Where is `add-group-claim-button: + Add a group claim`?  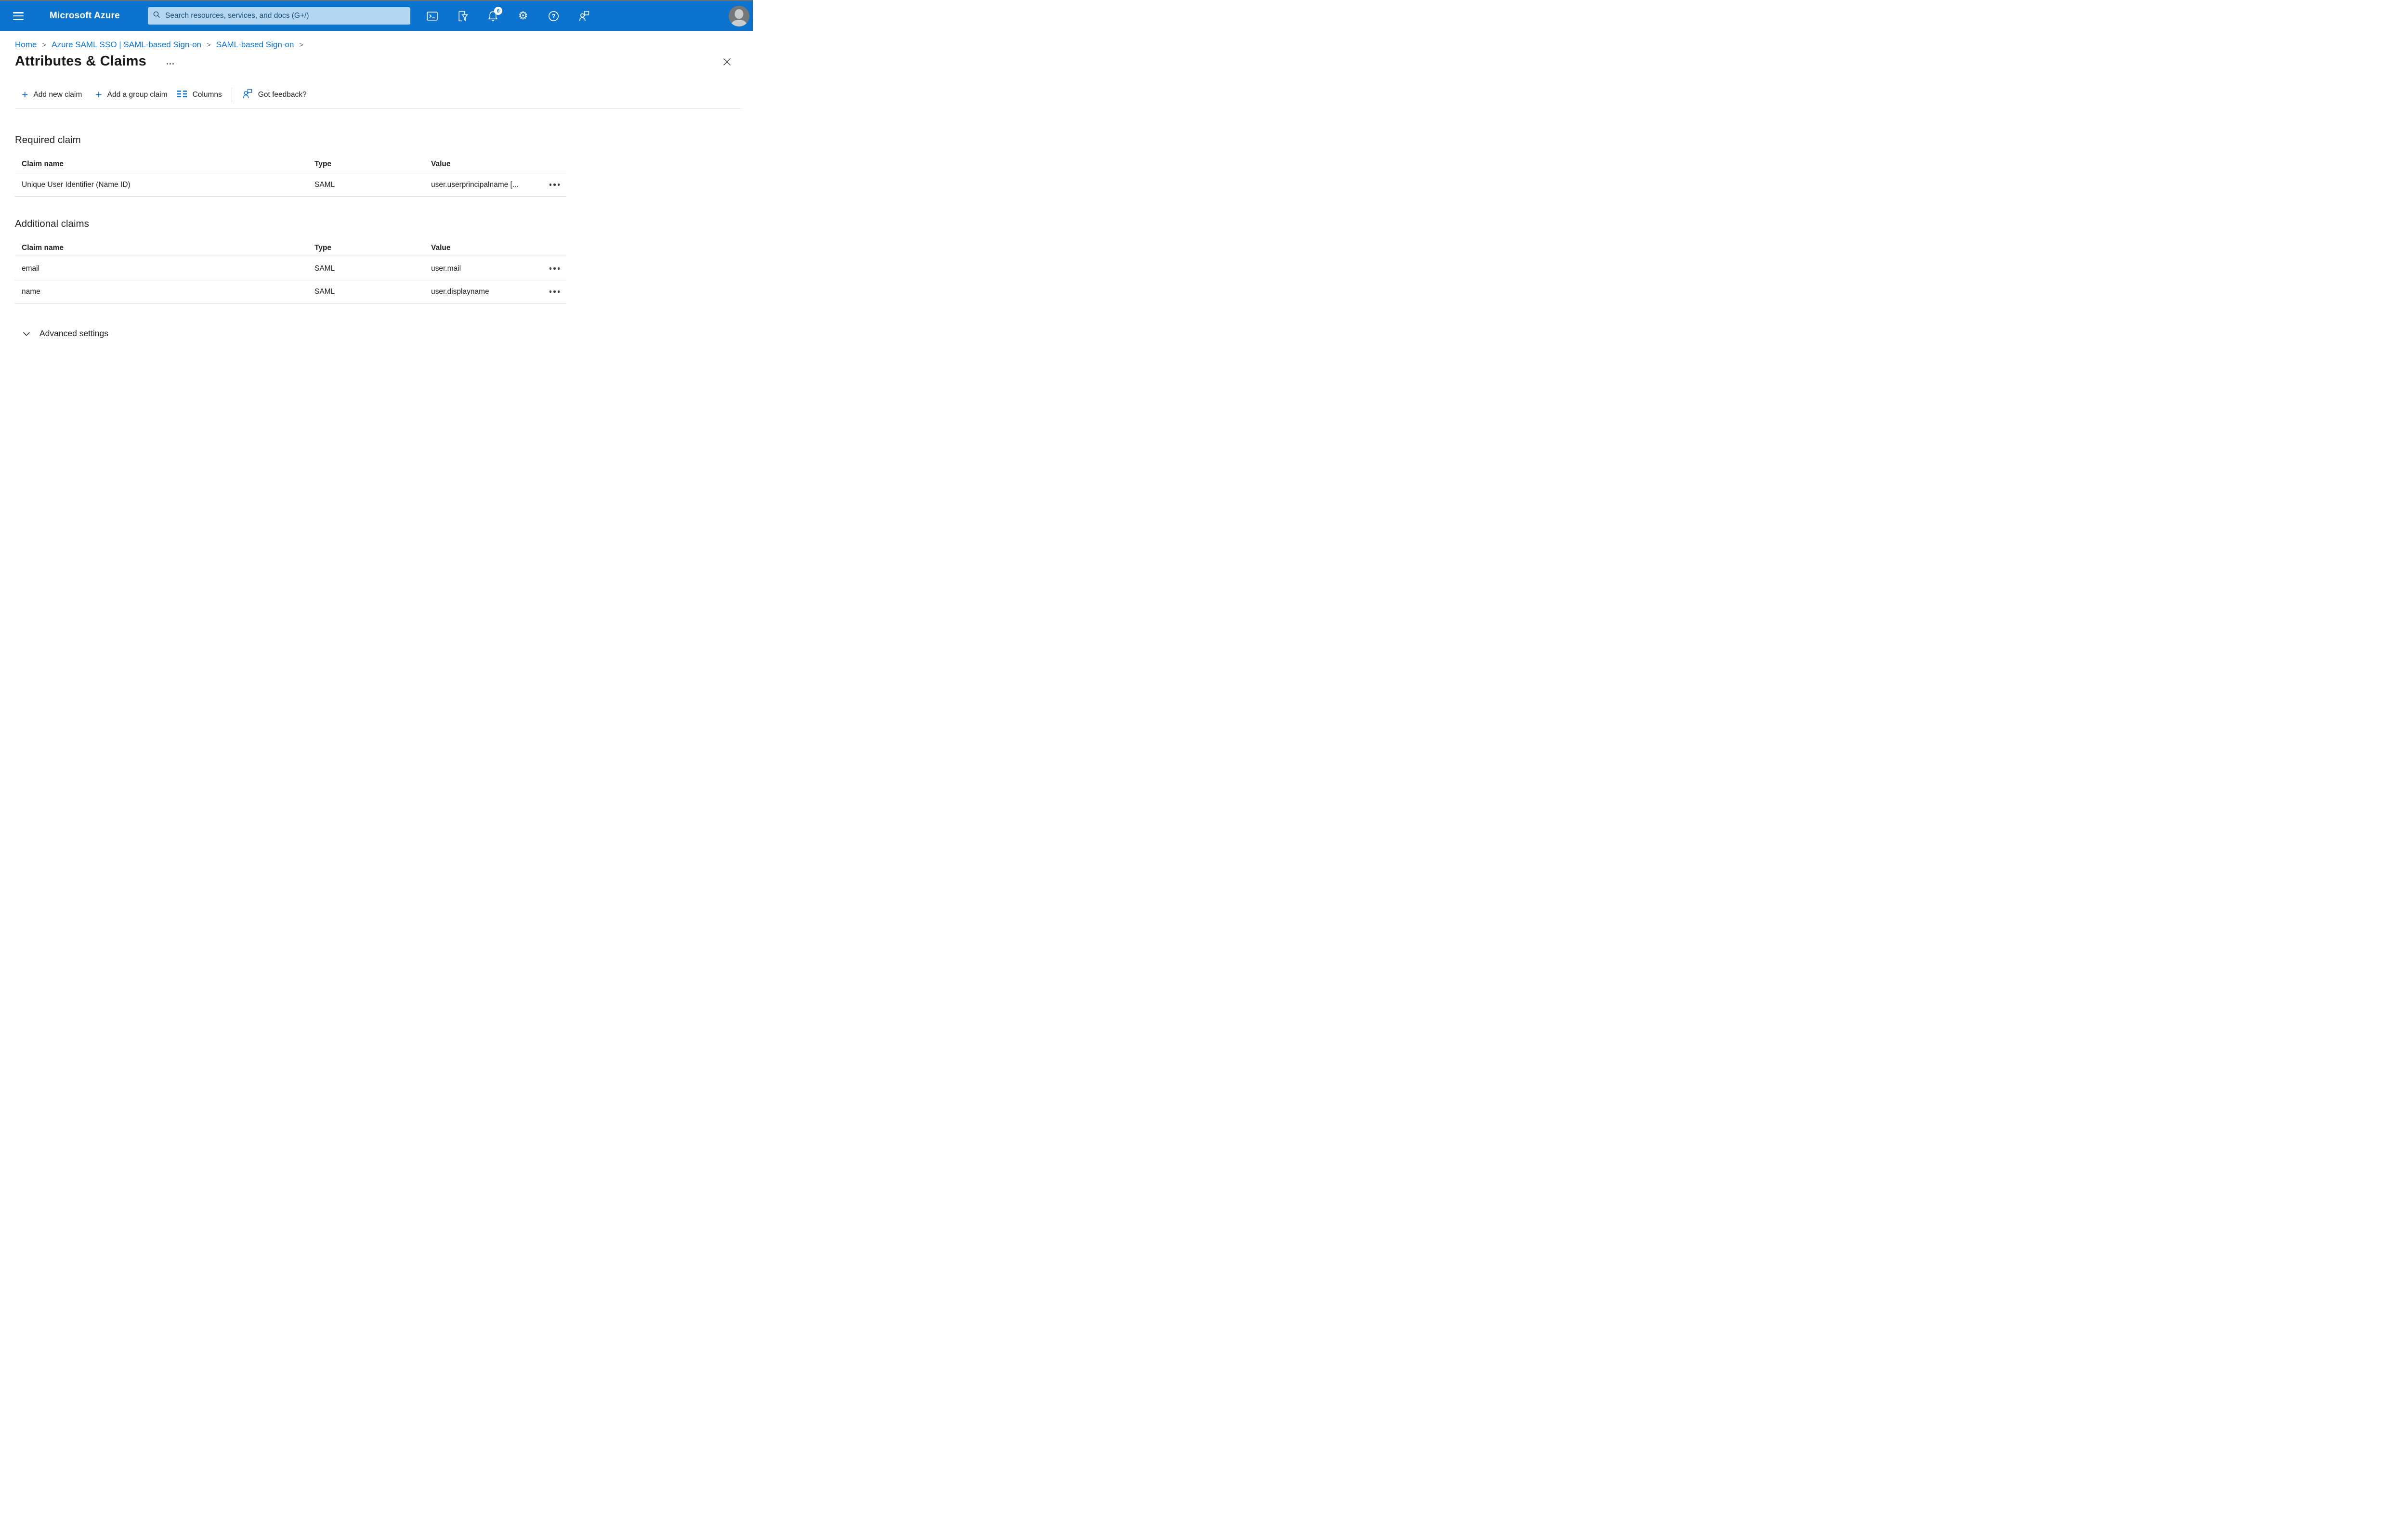
add-group-claim-button: + Add a group claim is located at coordinates (131, 94).